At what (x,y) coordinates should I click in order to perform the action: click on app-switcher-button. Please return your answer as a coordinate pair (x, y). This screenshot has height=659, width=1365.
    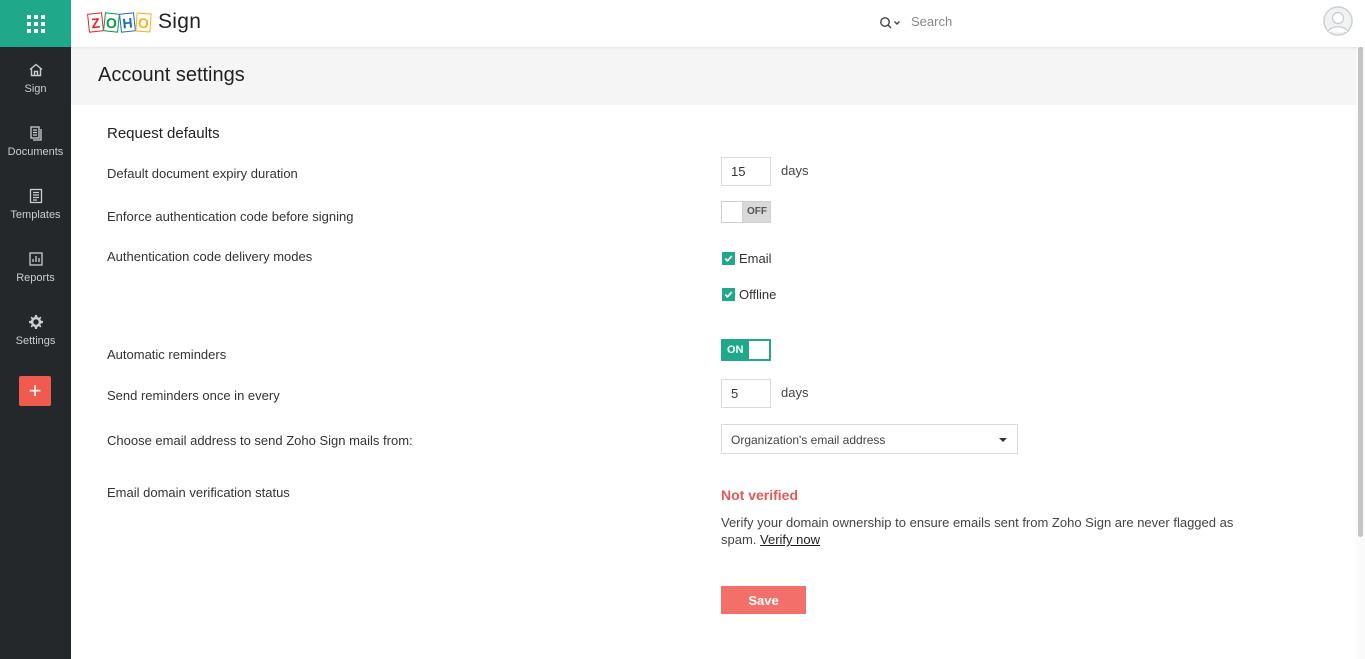
    Looking at the image, I should click on (35, 23).